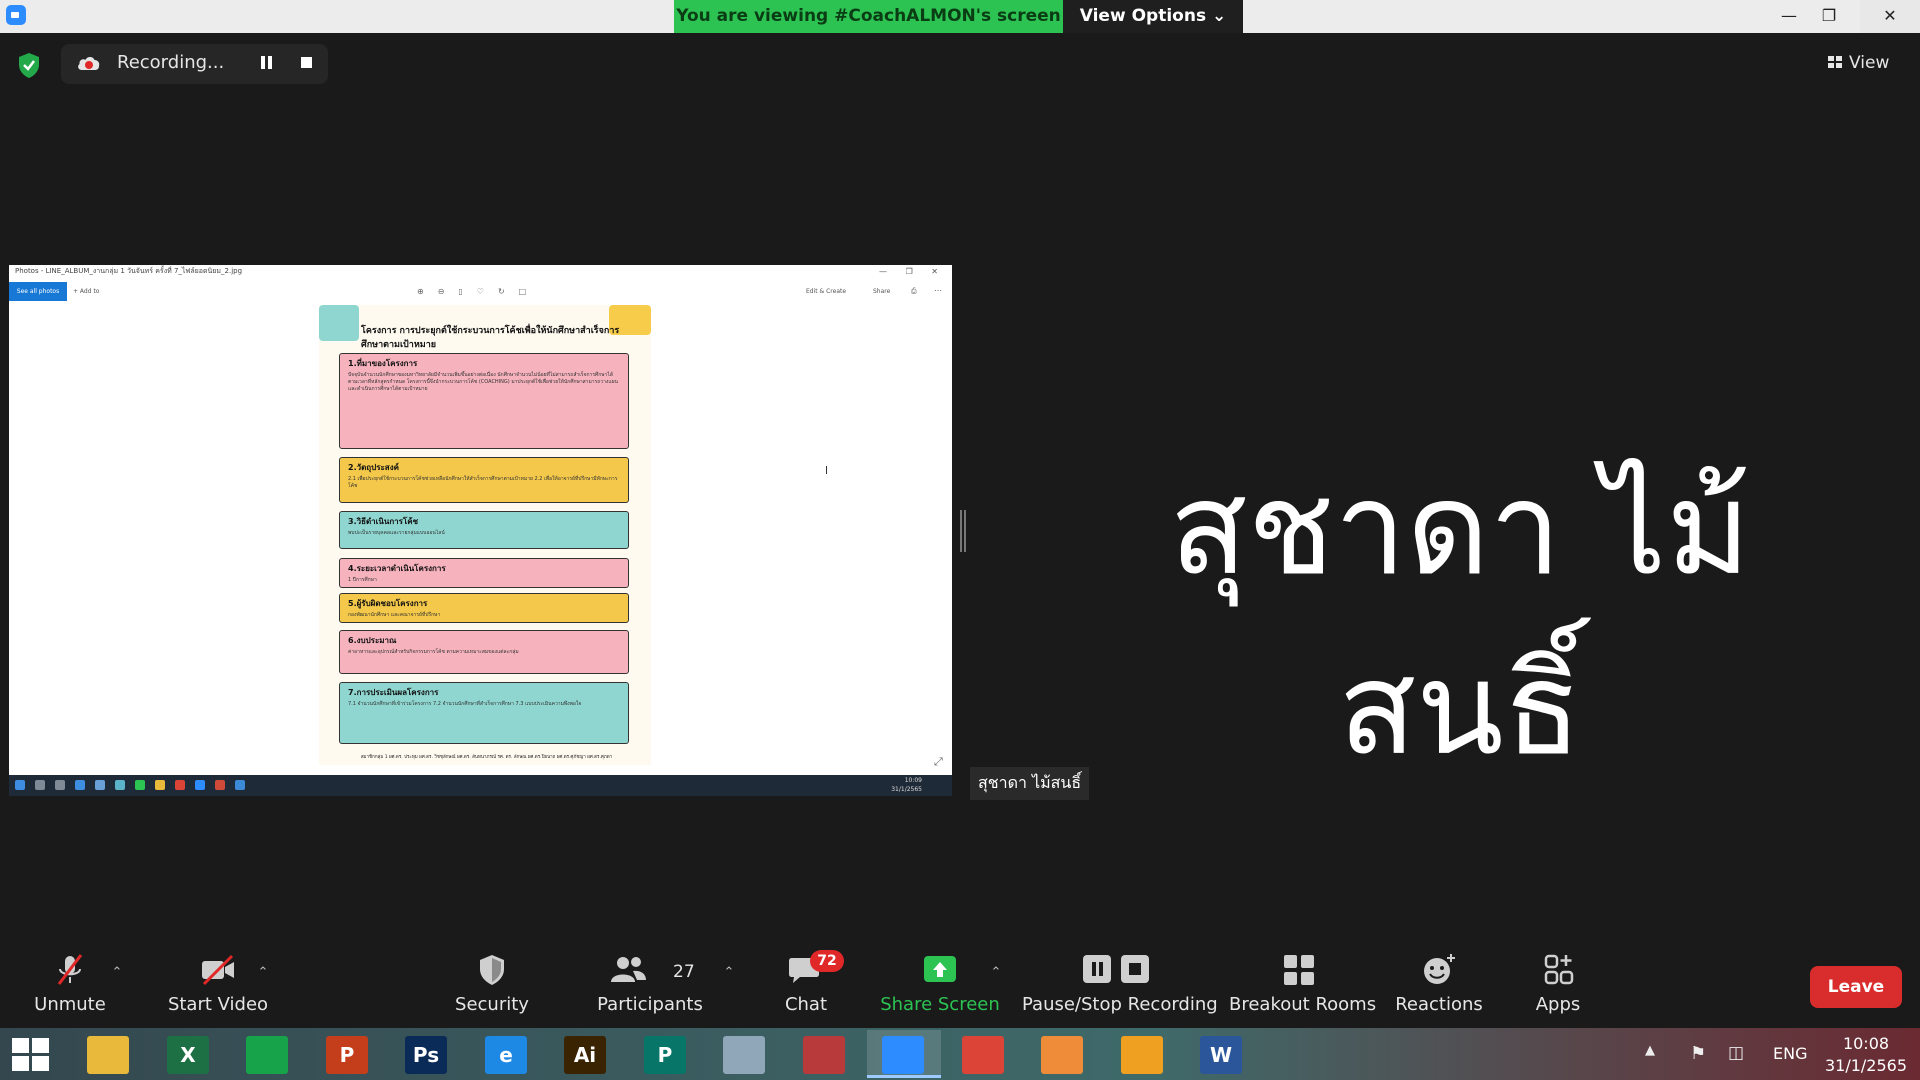 The height and width of the screenshot is (1080, 1920). I want to click on share-button-small: Share, so click(881, 291).